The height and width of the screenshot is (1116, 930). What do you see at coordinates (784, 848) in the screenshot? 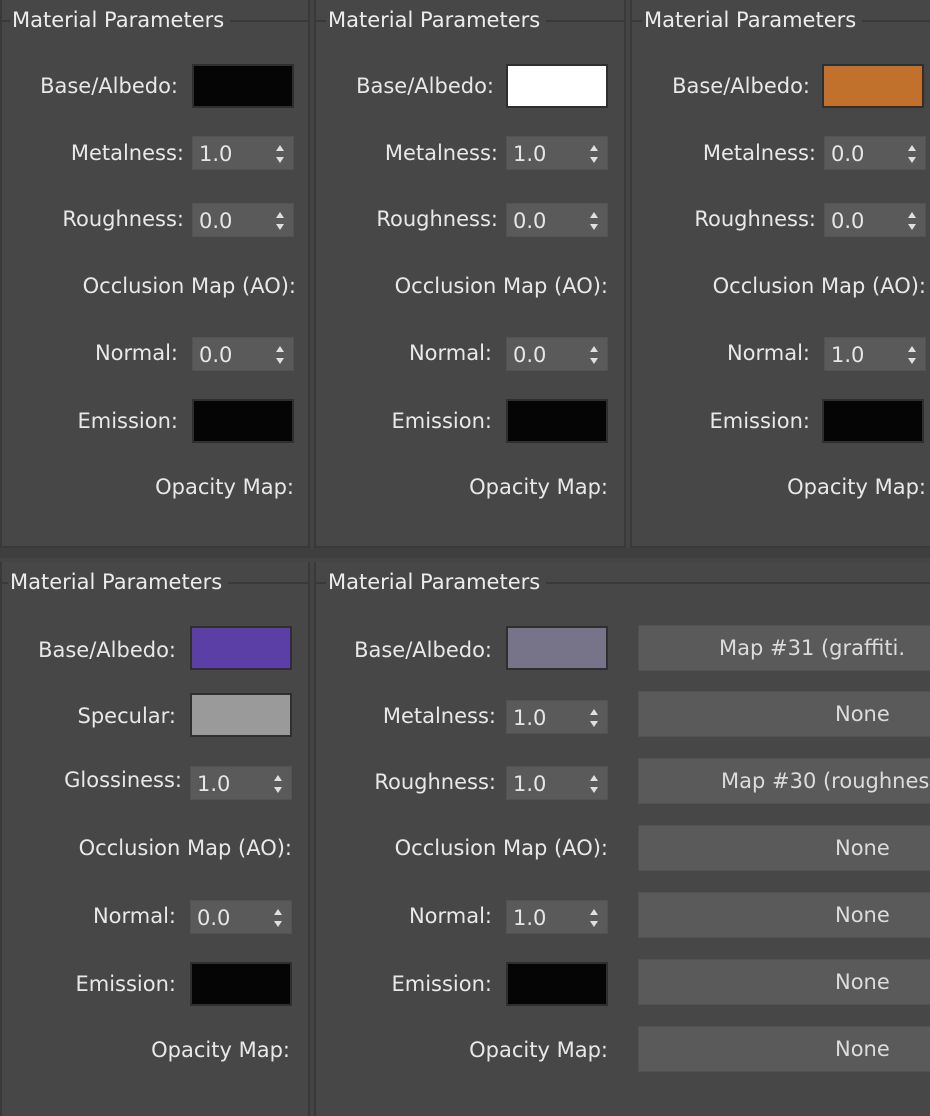
I see `occlusion-map-button: None` at bounding box center [784, 848].